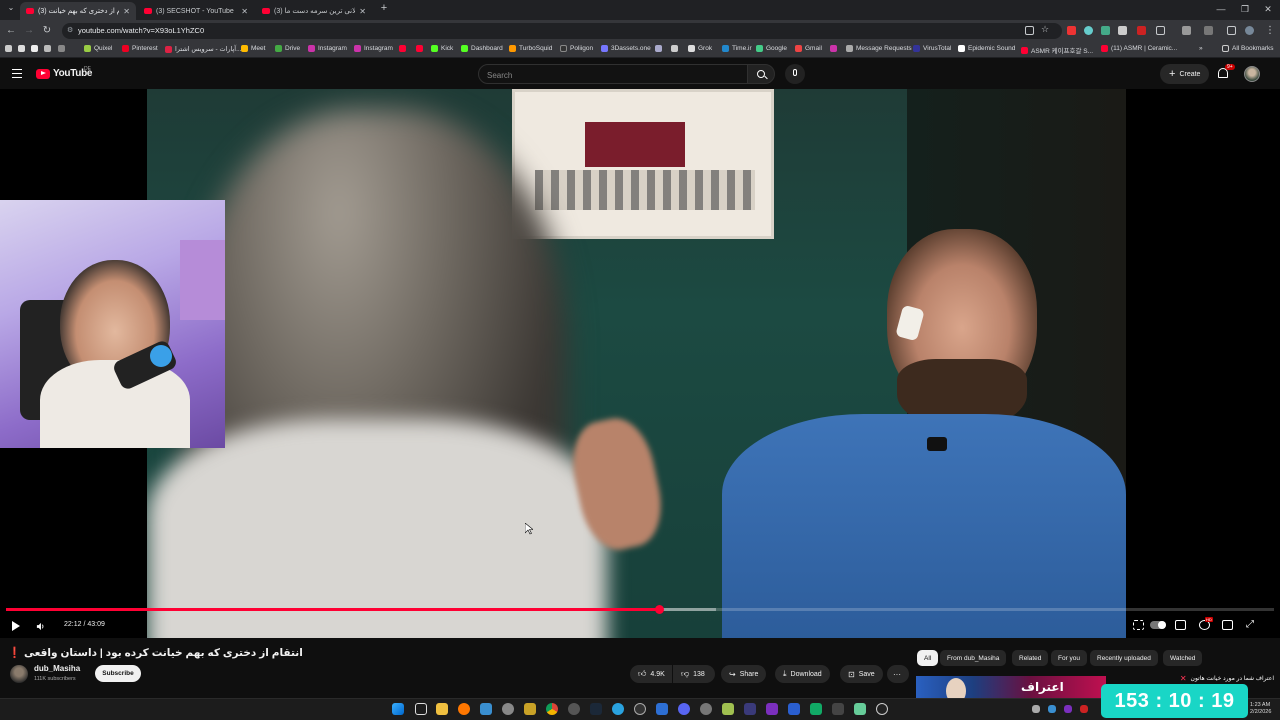  Describe the element at coordinates (879, 48) in the screenshot. I see `bookmark-item: Message Requests` at that location.